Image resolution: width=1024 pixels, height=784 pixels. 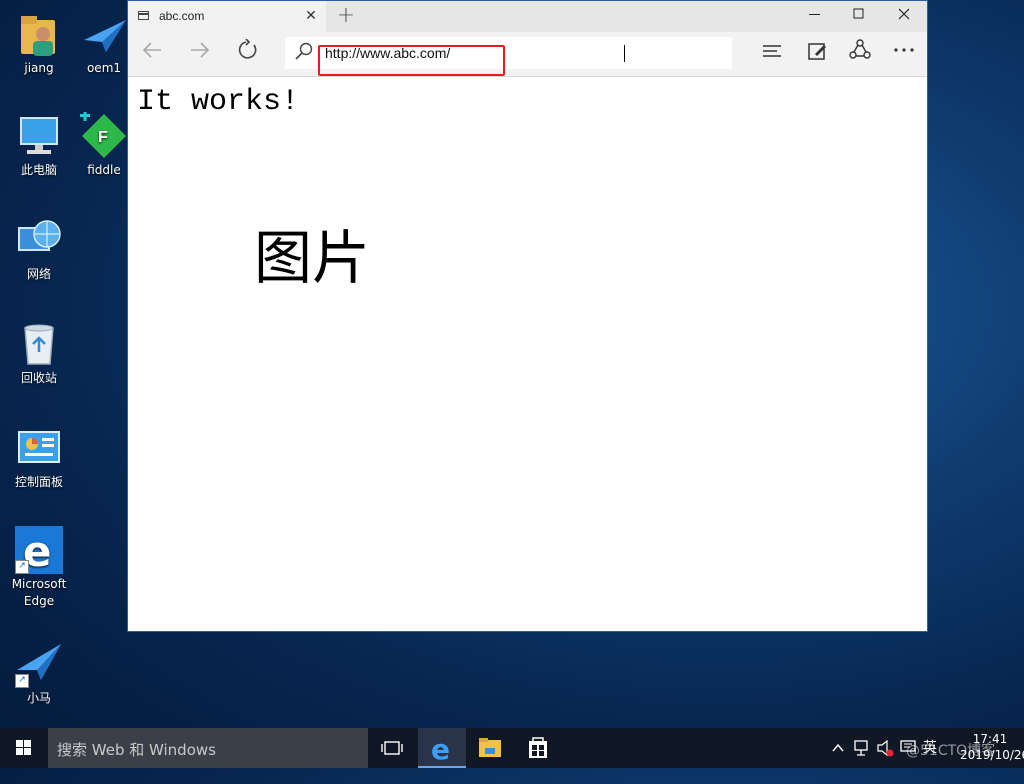 I want to click on tab-title: abc.com, so click(x=182, y=16).